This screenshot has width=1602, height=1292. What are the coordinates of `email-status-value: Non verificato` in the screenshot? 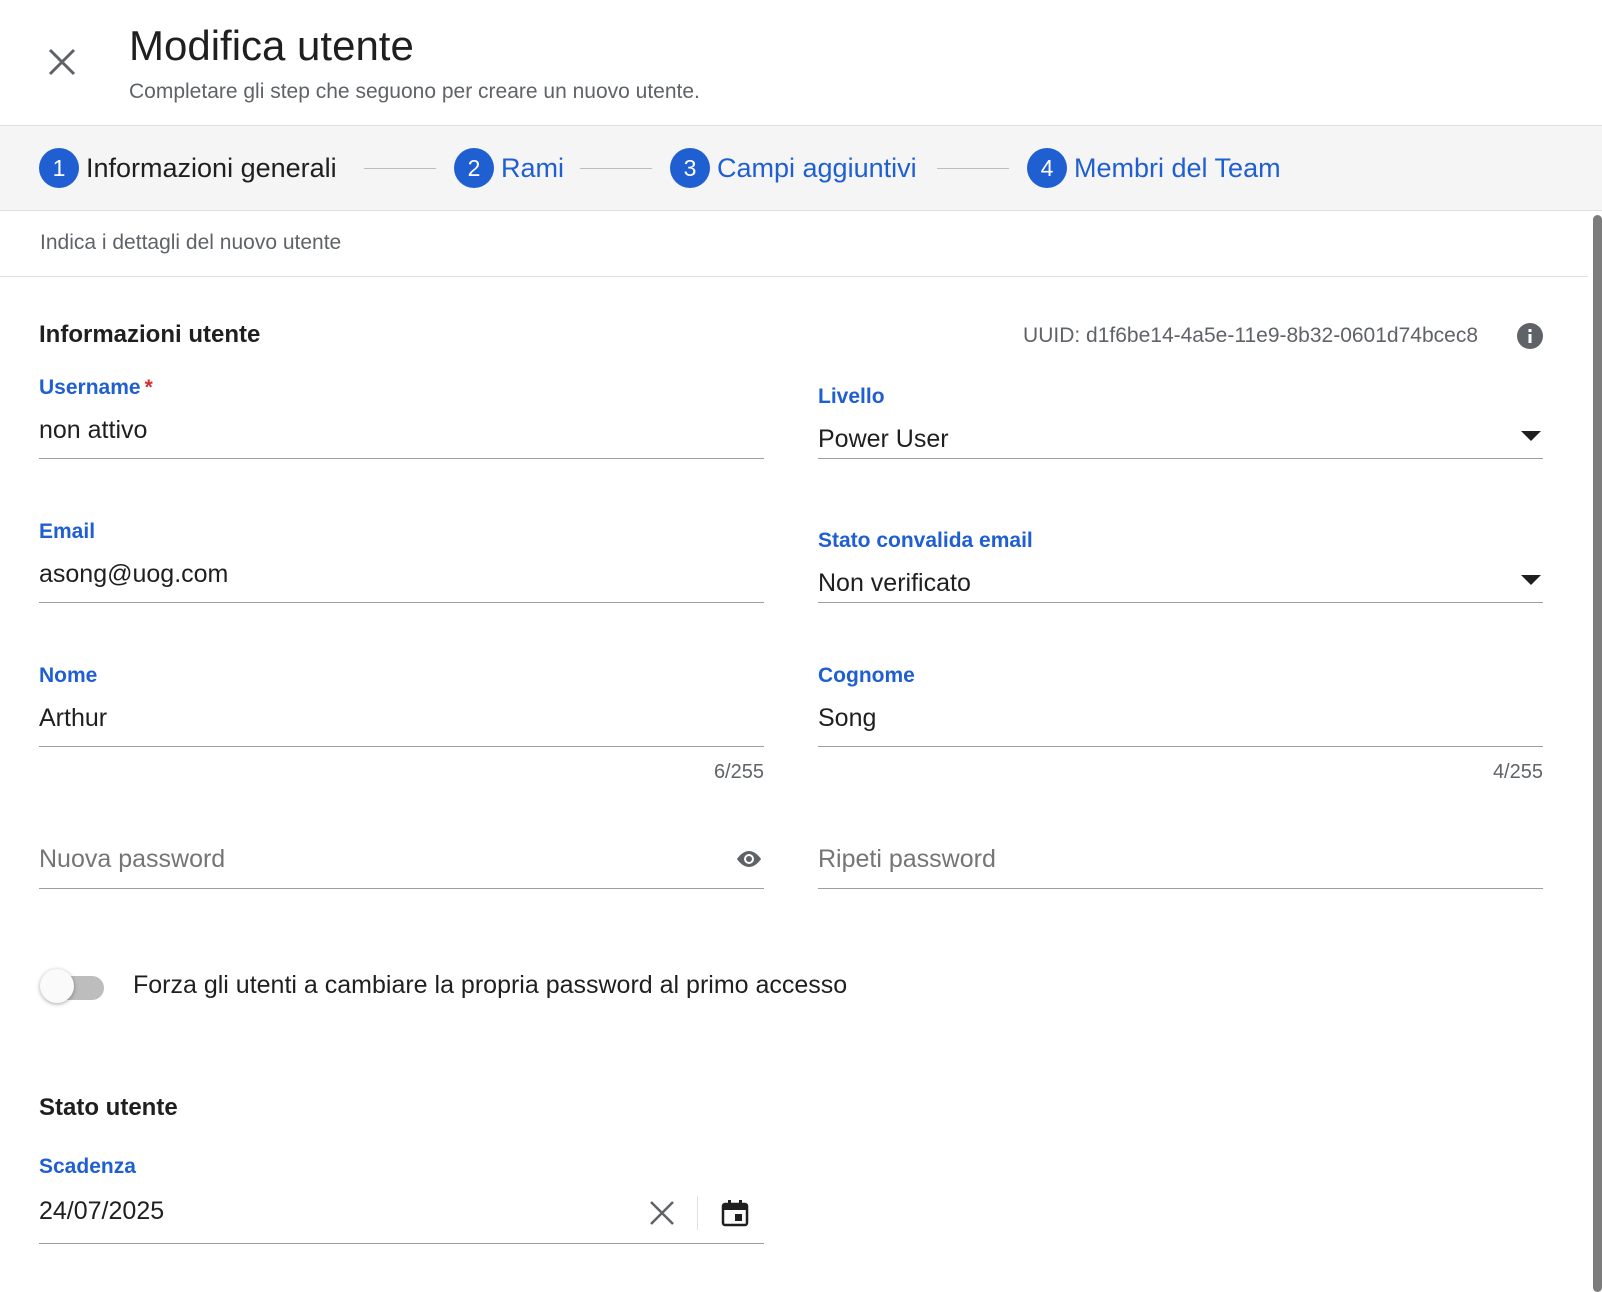 It's located at (894, 583).